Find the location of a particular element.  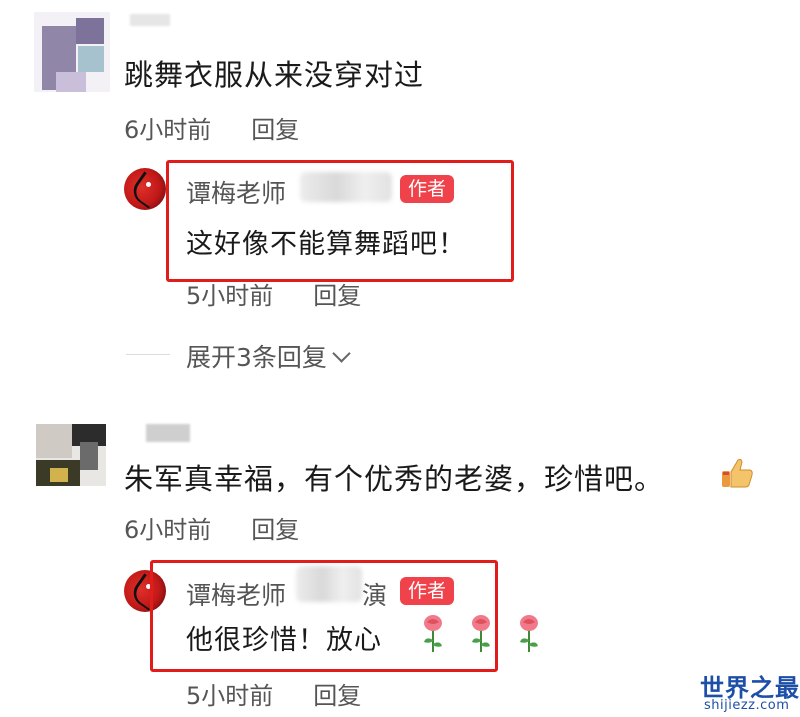

rose-icon is located at coordinates (529, 633).